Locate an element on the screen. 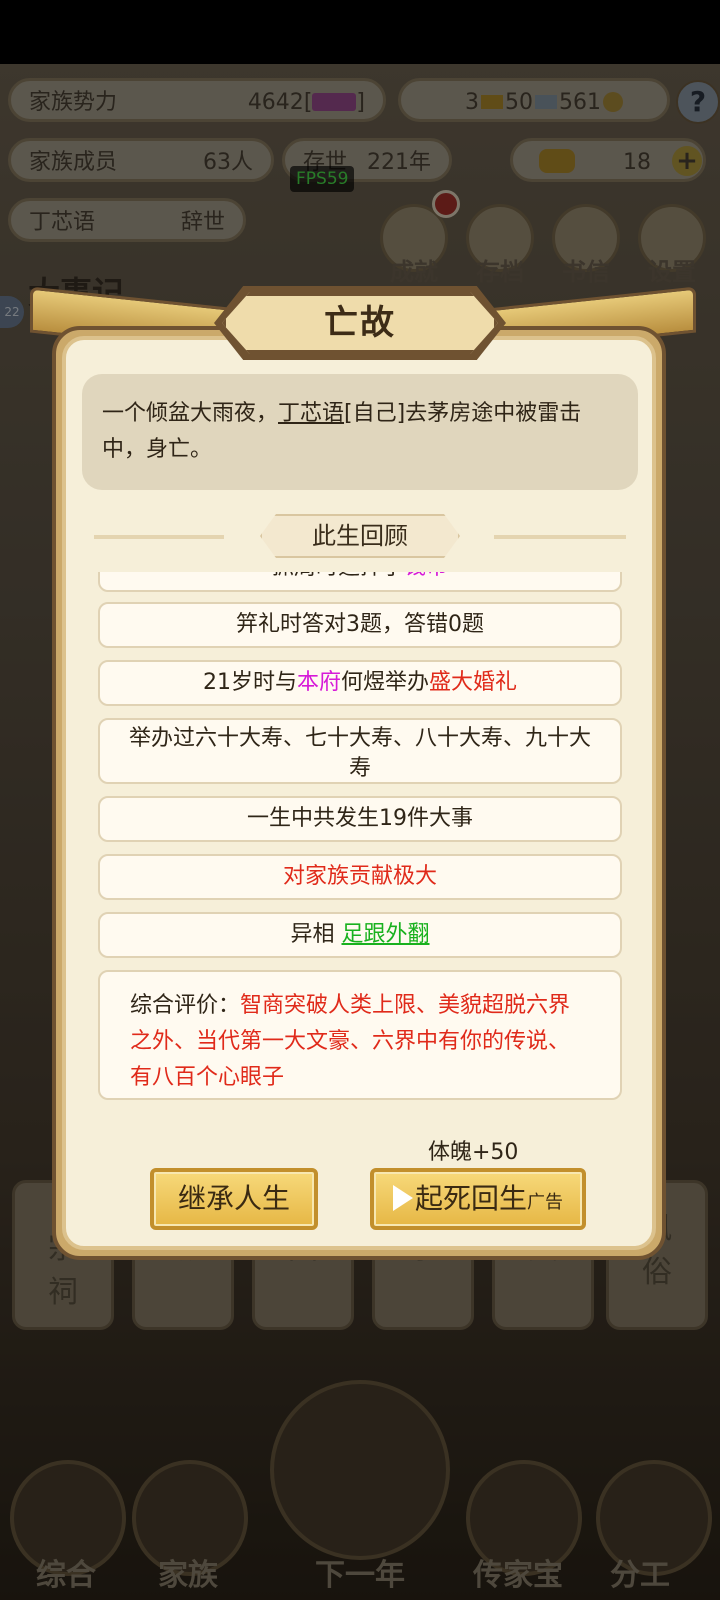  revive-label: 起死回生 is located at coordinates (470, 1198).